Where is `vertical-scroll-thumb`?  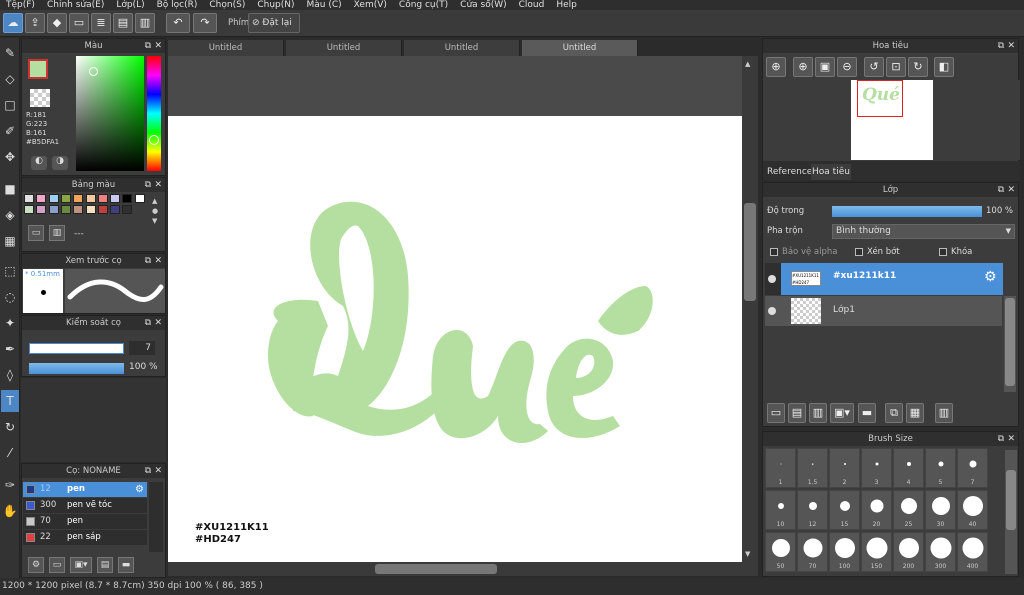
vertical-scroll-thumb is located at coordinates (750, 252).